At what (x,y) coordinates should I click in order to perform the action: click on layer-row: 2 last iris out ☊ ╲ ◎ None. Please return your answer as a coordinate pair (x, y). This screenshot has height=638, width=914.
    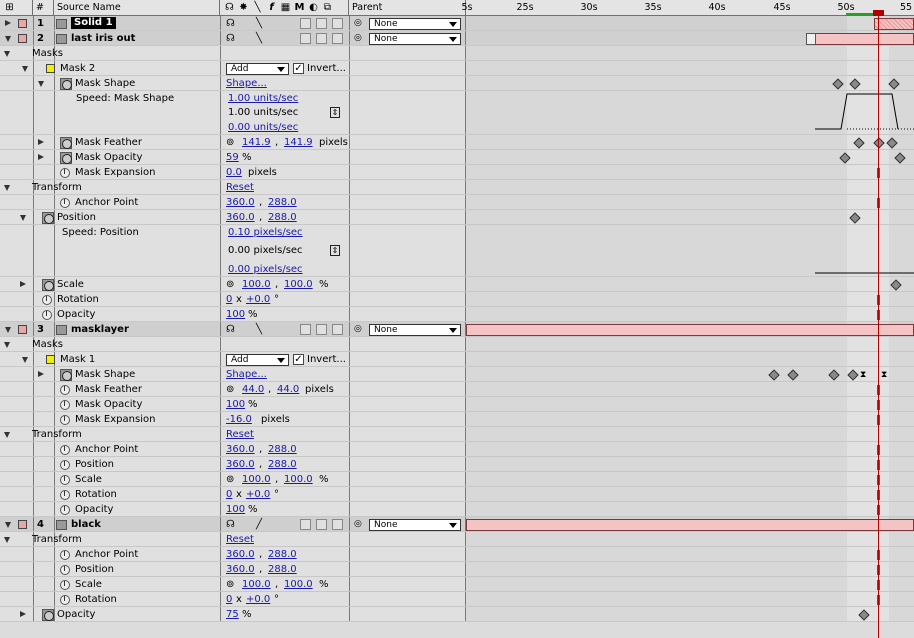
    Looking at the image, I should click on (457, 38).